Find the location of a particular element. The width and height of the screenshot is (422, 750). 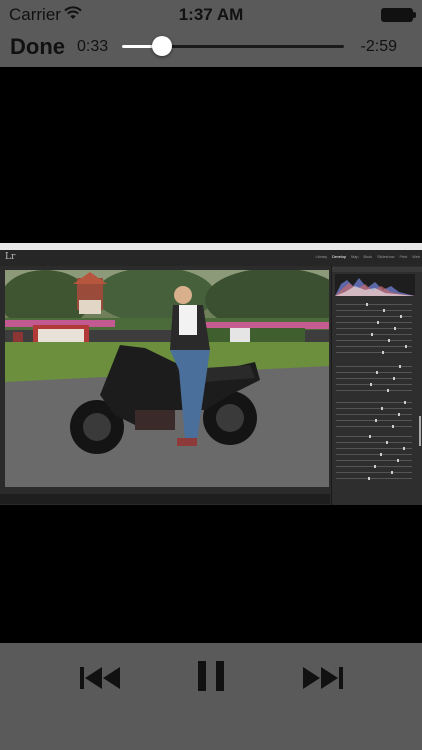

status-bar: Carrier 1:37 AM is located at coordinates (211, 14).